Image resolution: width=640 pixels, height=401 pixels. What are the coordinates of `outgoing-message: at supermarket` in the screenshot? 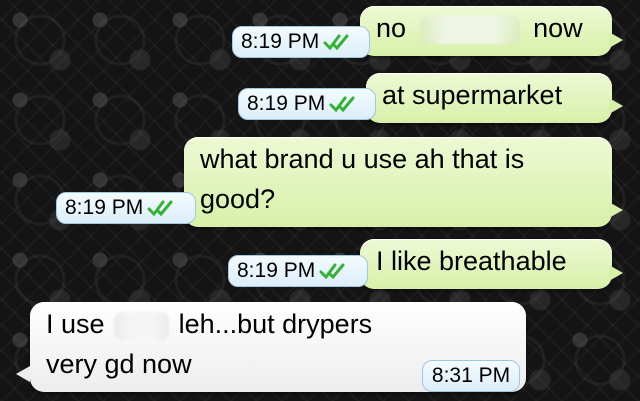 It's located at (489, 98).